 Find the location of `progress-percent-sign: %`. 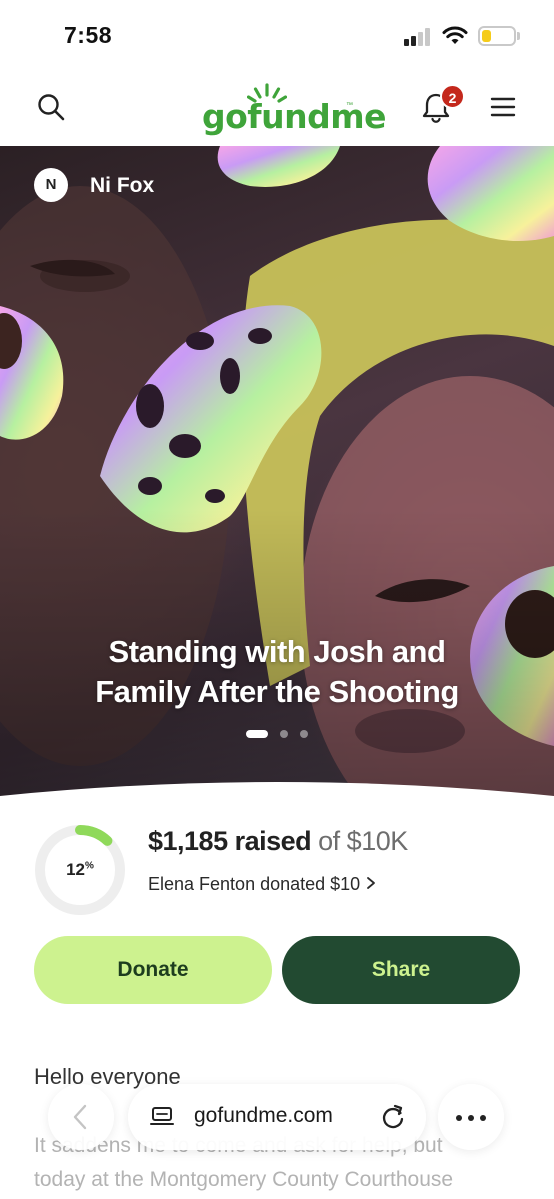

progress-percent-sign: % is located at coordinates (89, 866).